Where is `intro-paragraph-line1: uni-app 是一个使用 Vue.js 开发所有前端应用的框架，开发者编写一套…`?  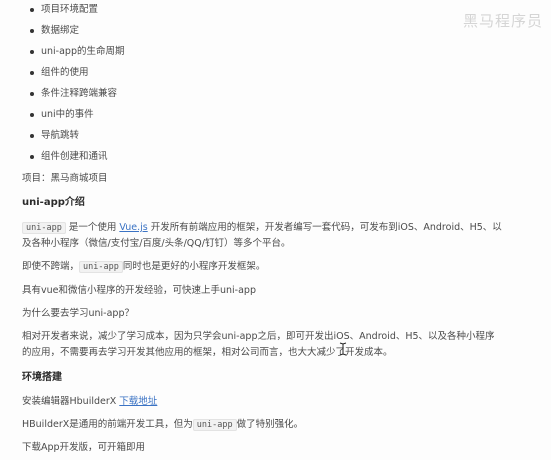
intro-paragraph-line1: uni-app 是一个使用 Vue.js 开发所有前端应用的框架，开发者编写一套… is located at coordinates (262, 228).